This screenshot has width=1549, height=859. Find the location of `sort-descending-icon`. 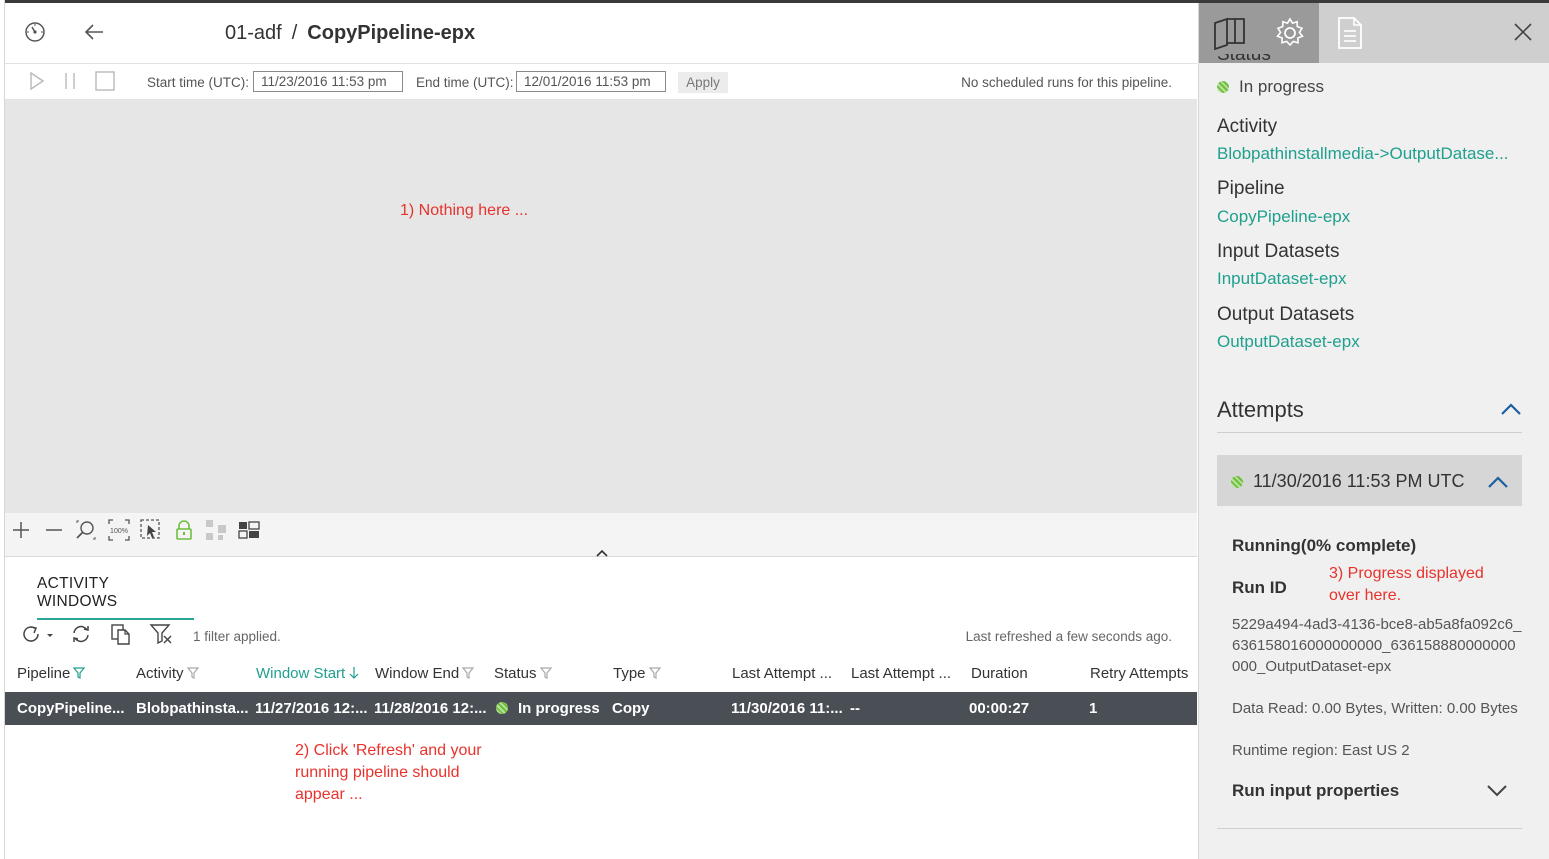

sort-descending-icon is located at coordinates (354, 673).